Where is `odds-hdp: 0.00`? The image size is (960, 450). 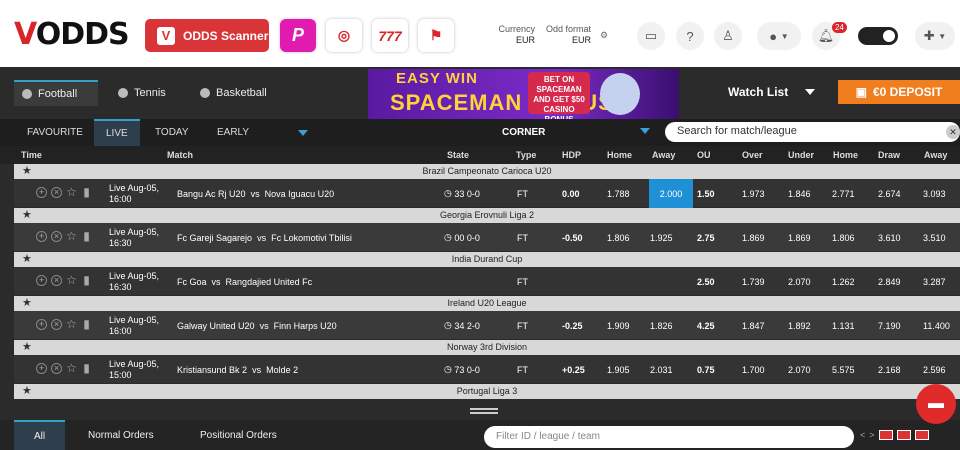
odds-hdp: 0.00 is located at coordinates (571, 193).